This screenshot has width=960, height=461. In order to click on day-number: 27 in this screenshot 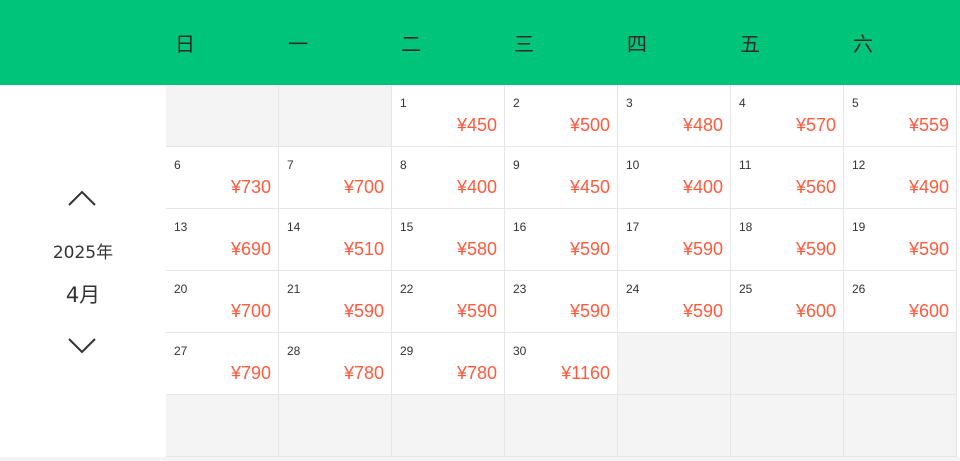, I will do `click(181, 351)`.